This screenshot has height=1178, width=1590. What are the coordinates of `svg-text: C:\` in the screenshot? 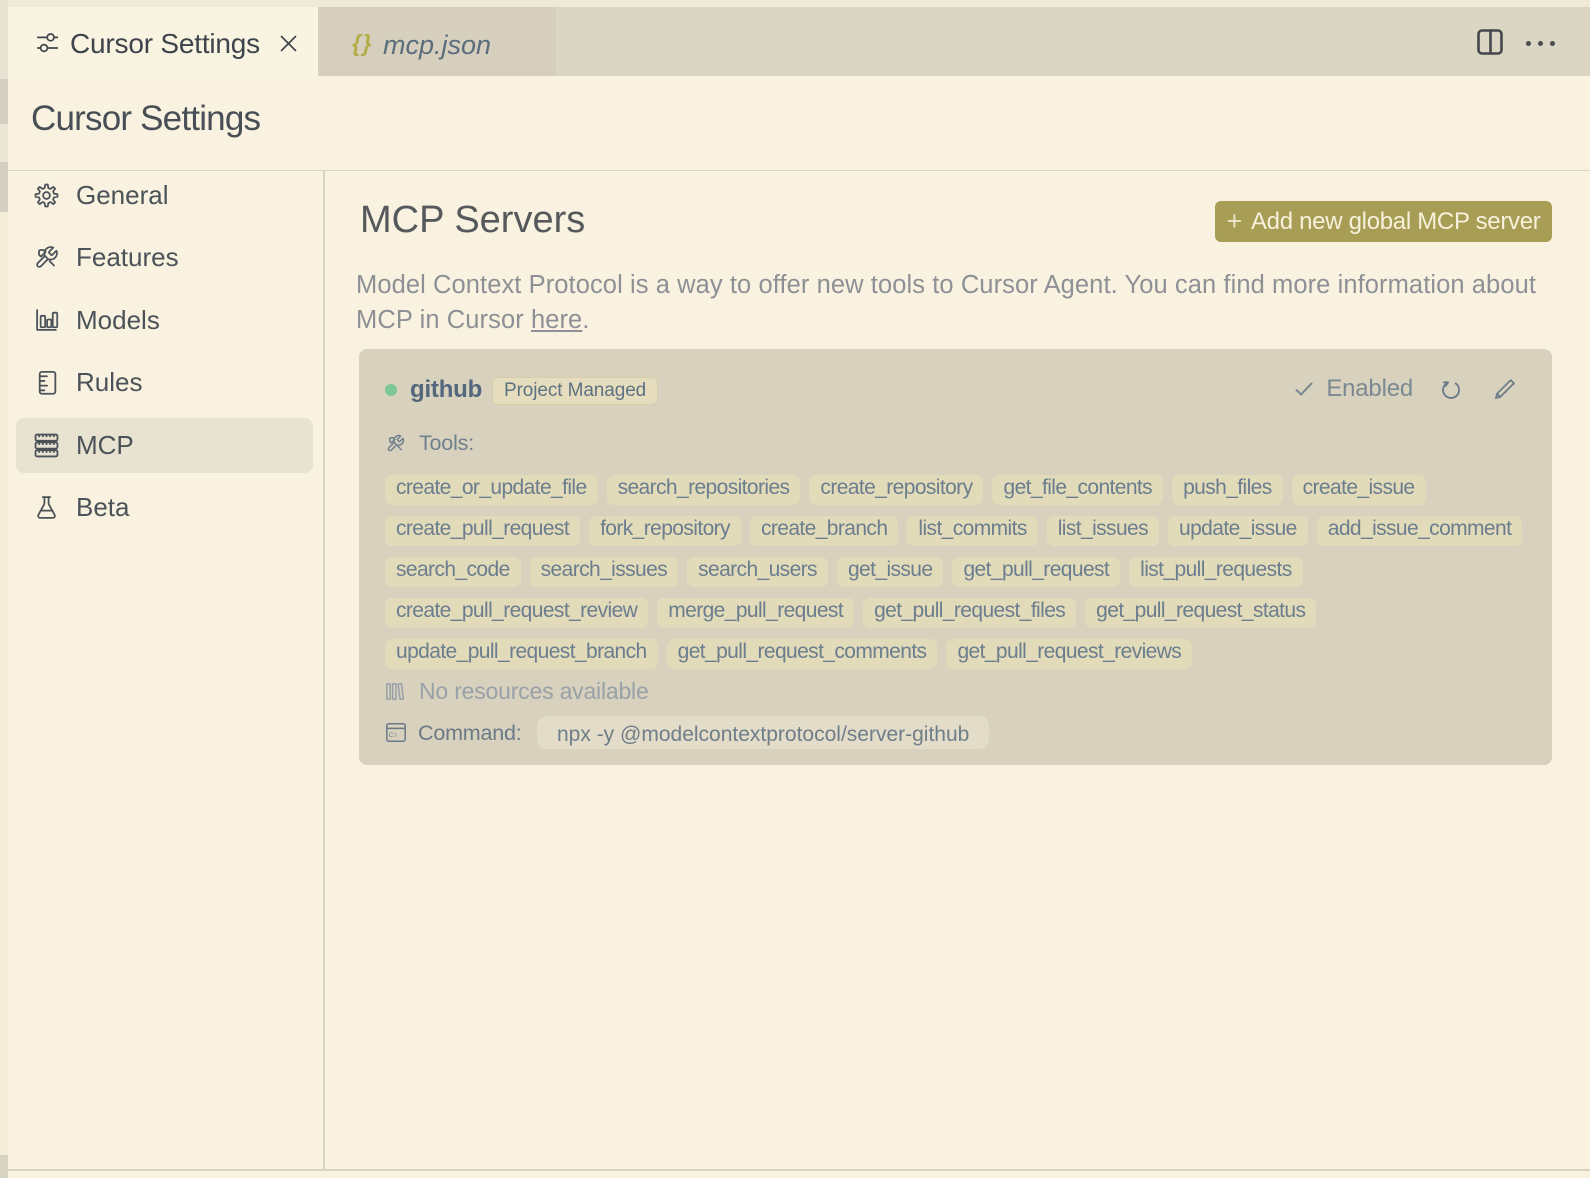 It's located at (393, 735).